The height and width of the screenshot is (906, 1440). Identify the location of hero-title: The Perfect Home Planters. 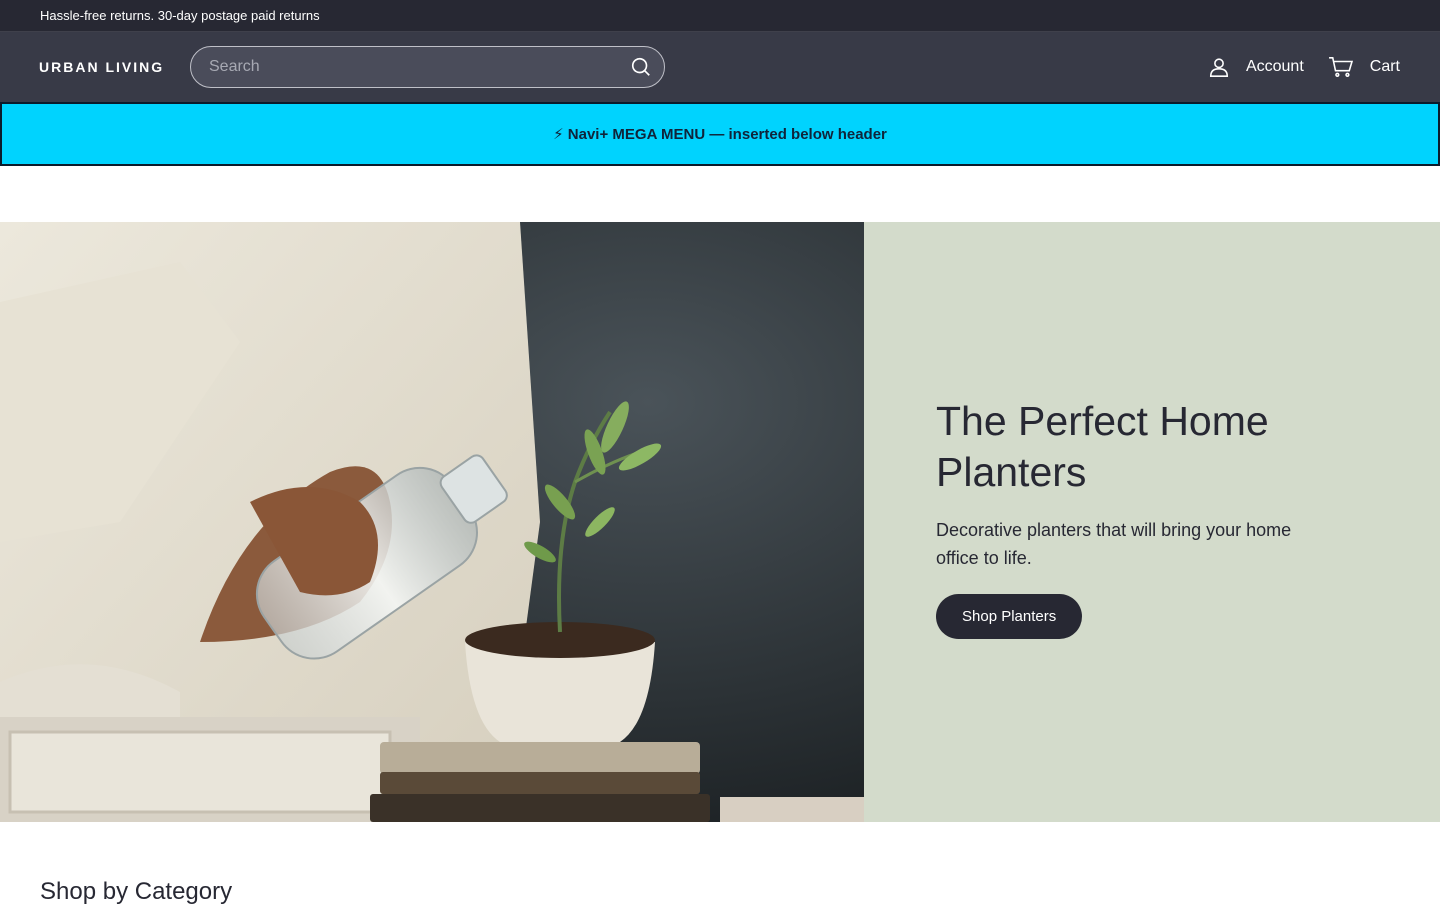
(1102, 446).